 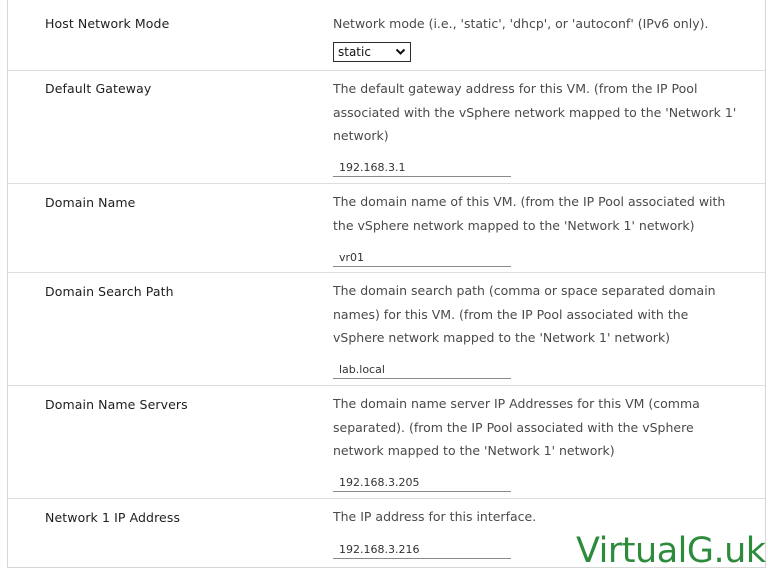 What do you see at coordinates (372, 52) in the screenshot?
I see `network-mode-select: static` at bounding box center [372, 52].